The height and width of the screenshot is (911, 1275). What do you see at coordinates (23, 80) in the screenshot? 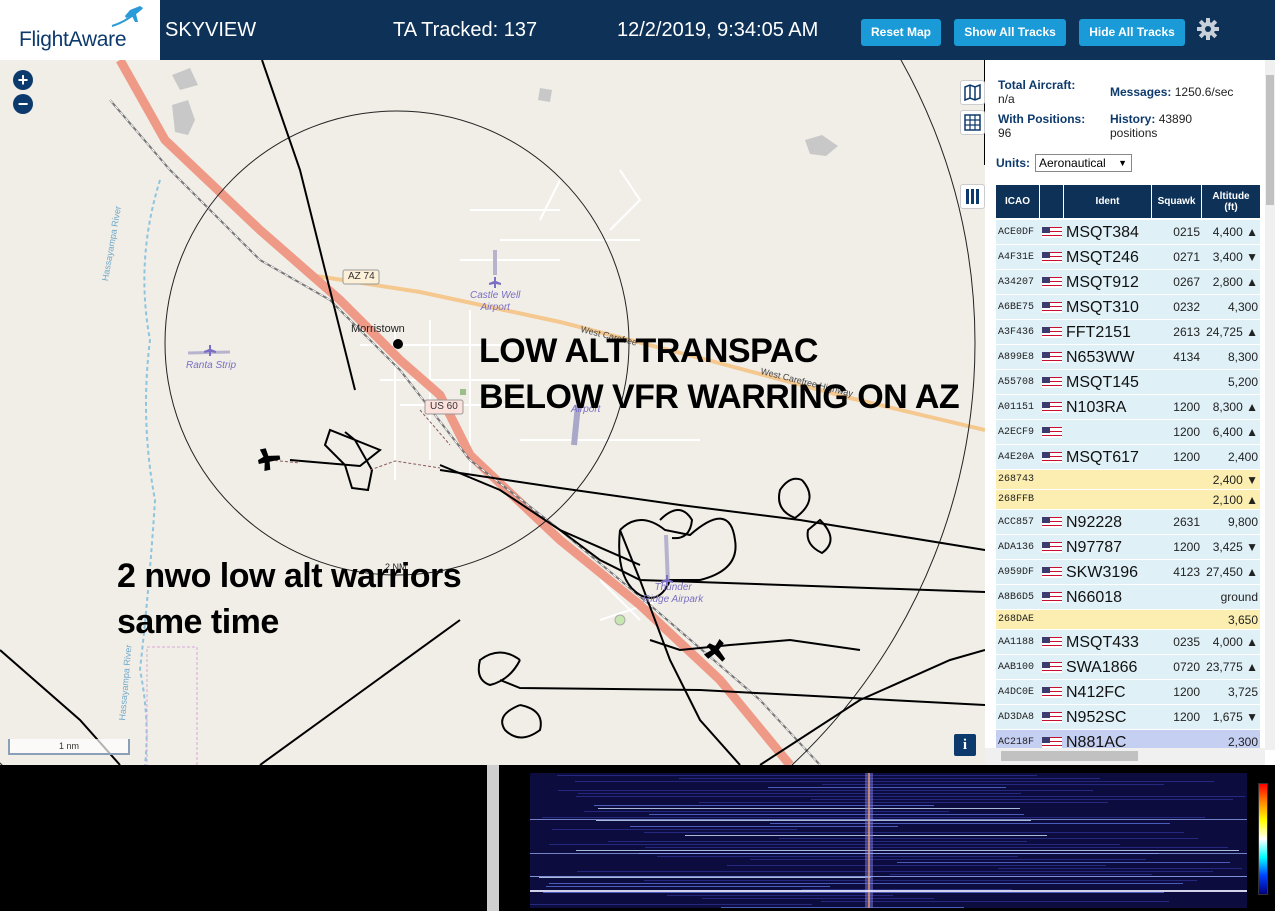
I see `zoom-in-button: +` at bounding box center [23, 80].